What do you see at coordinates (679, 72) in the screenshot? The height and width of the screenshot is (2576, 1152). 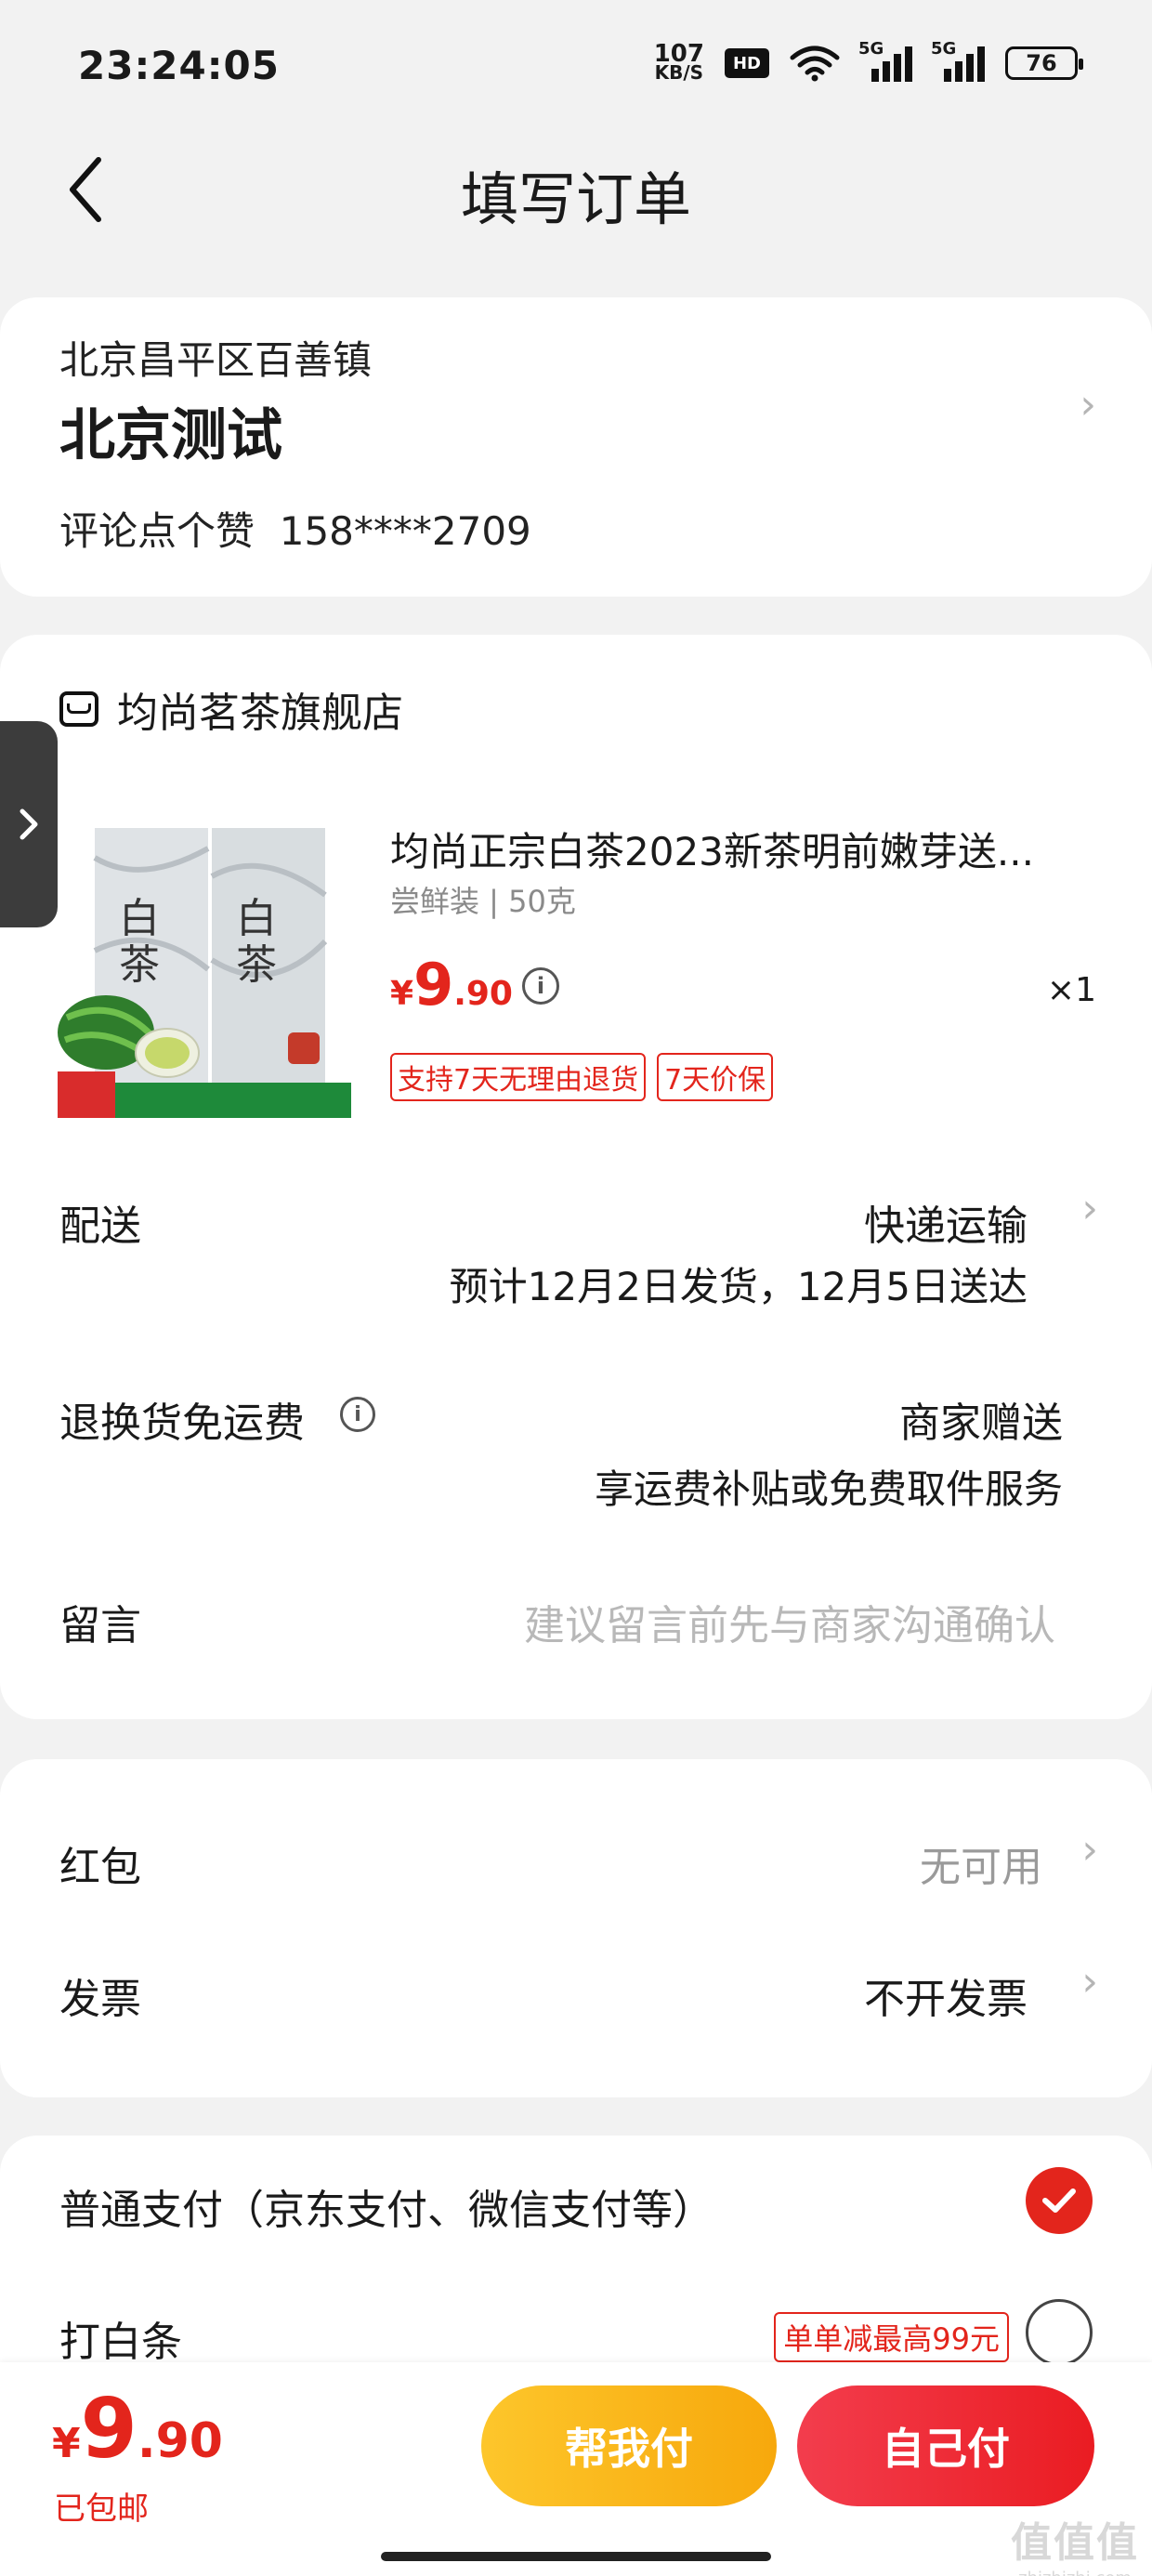 I see `network-speed-unit: KB/S` at bounding box center [679, 72].